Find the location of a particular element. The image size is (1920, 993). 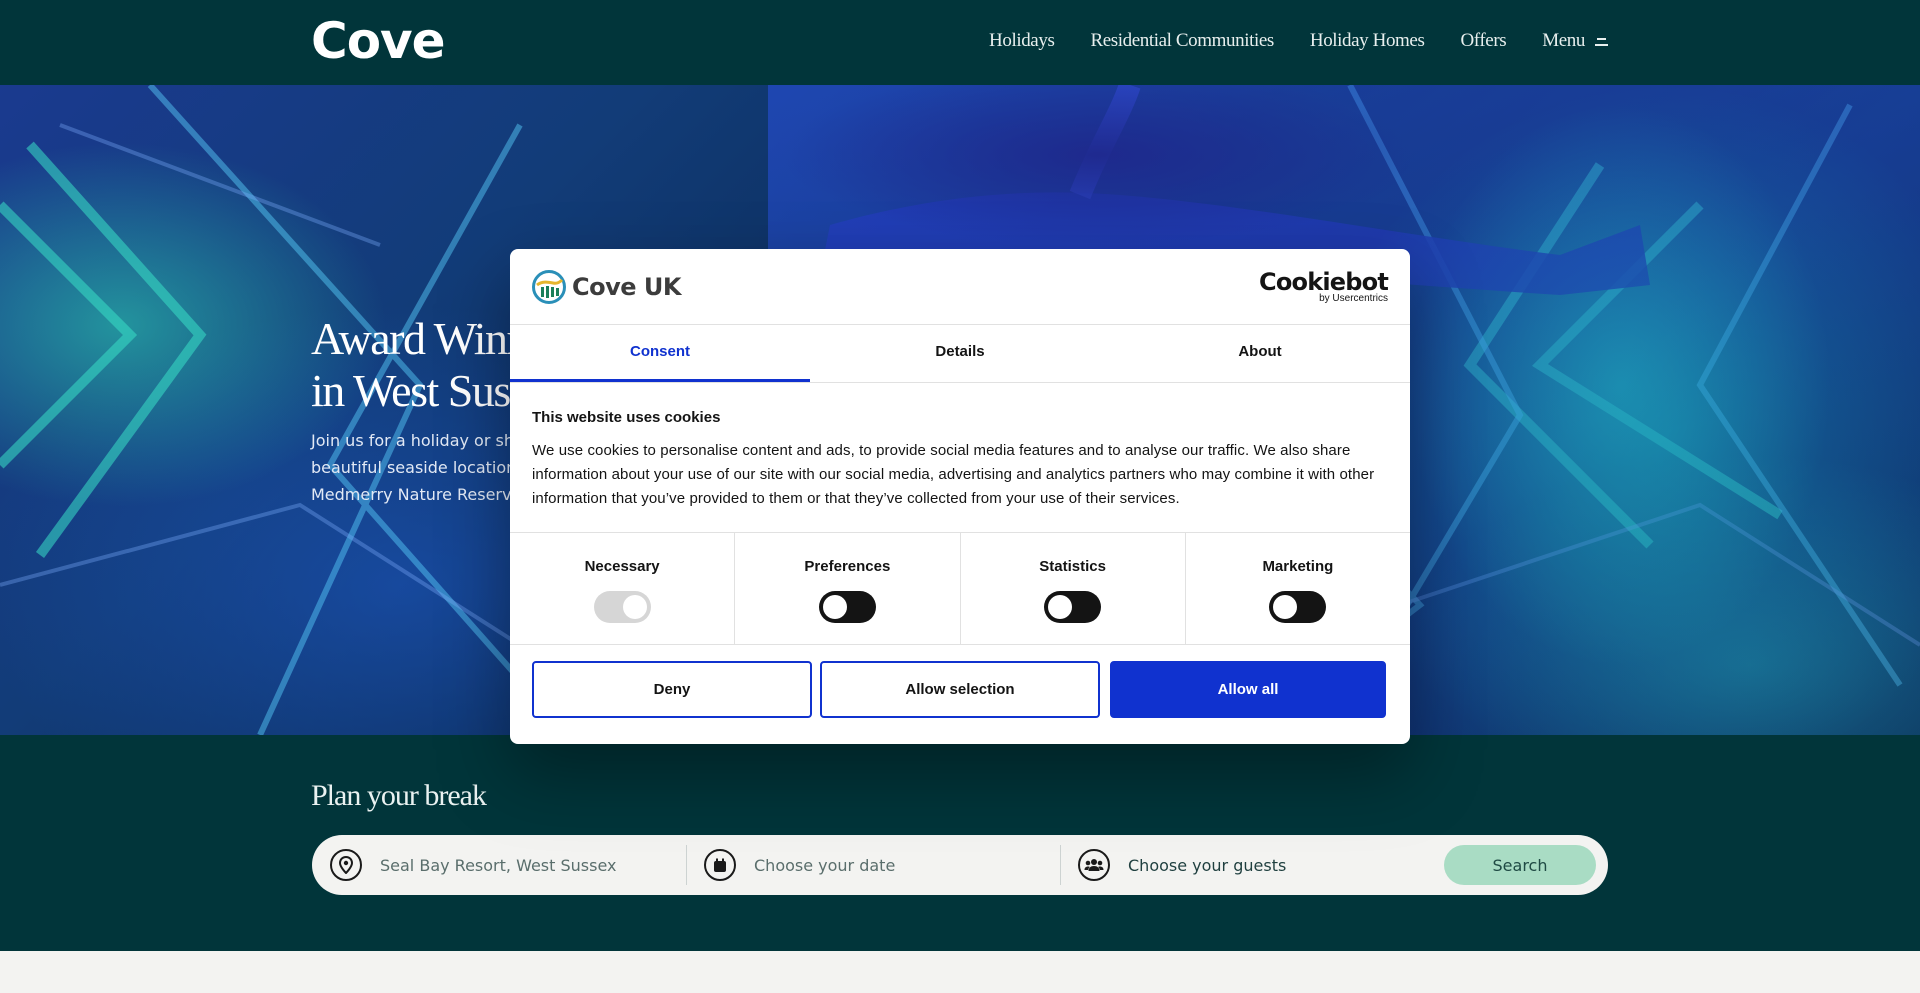

dialog-tabs: Consent Details About is located at coordinates (960, 354).